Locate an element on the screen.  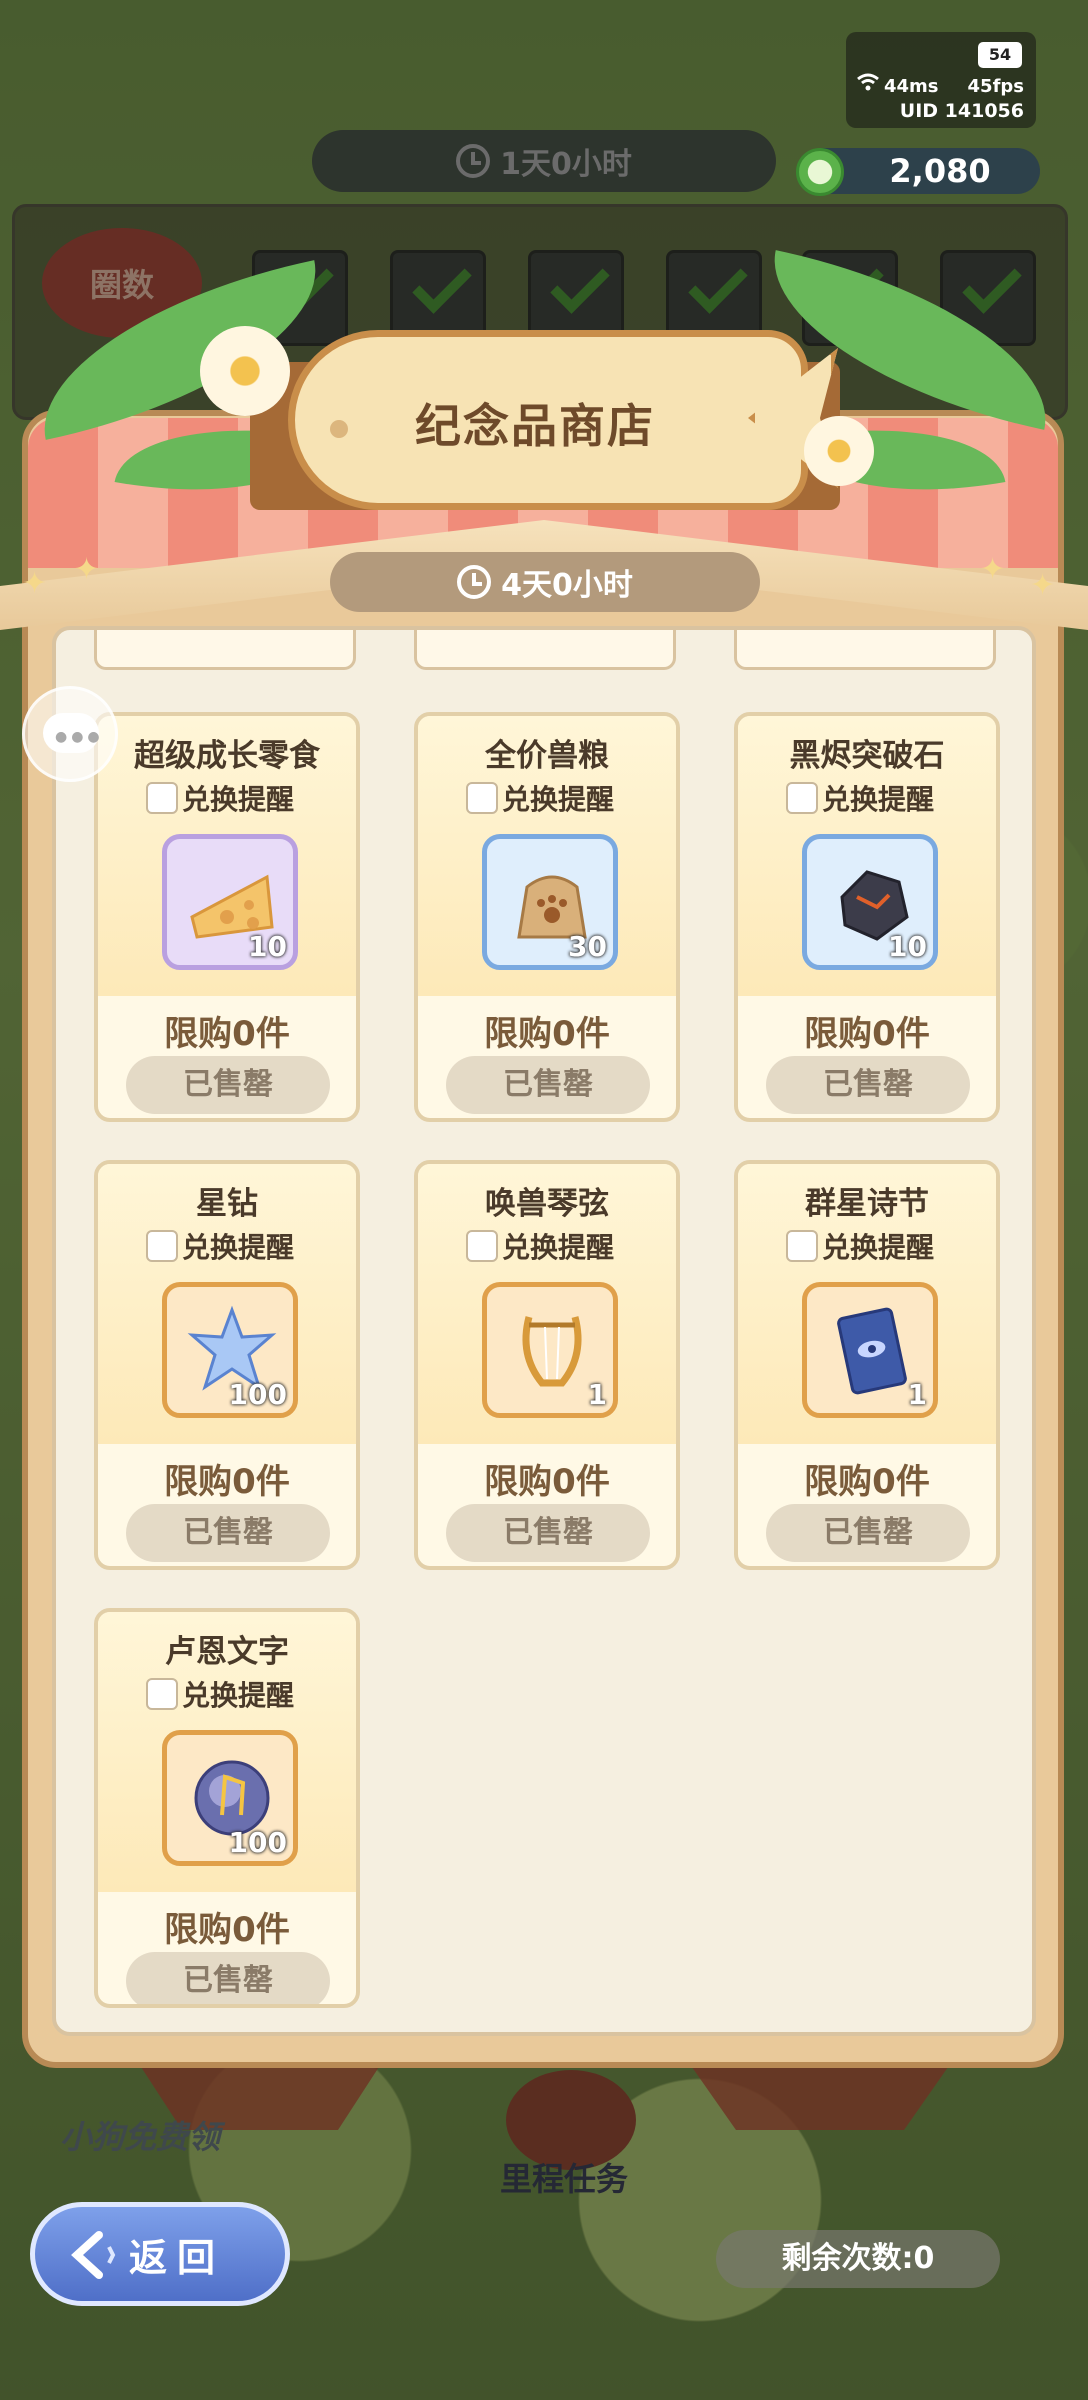
chat-button: ●●● is located at coordinates (70, 734).